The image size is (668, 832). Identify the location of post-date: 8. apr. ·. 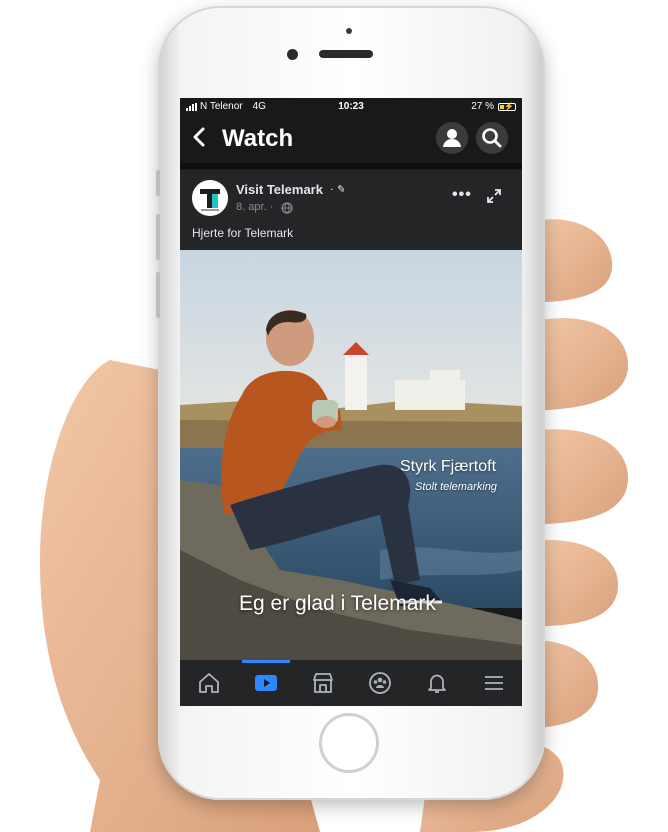
(255, 207).